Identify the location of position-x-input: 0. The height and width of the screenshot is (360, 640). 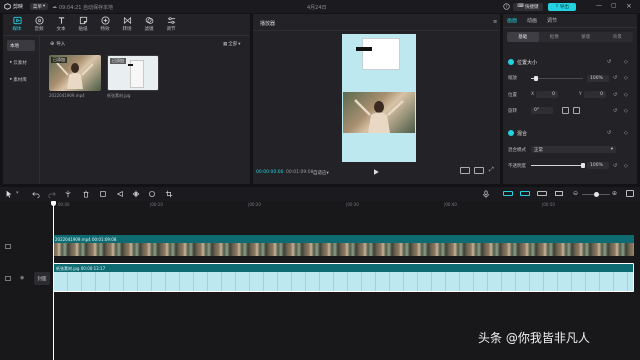
(547, 94).